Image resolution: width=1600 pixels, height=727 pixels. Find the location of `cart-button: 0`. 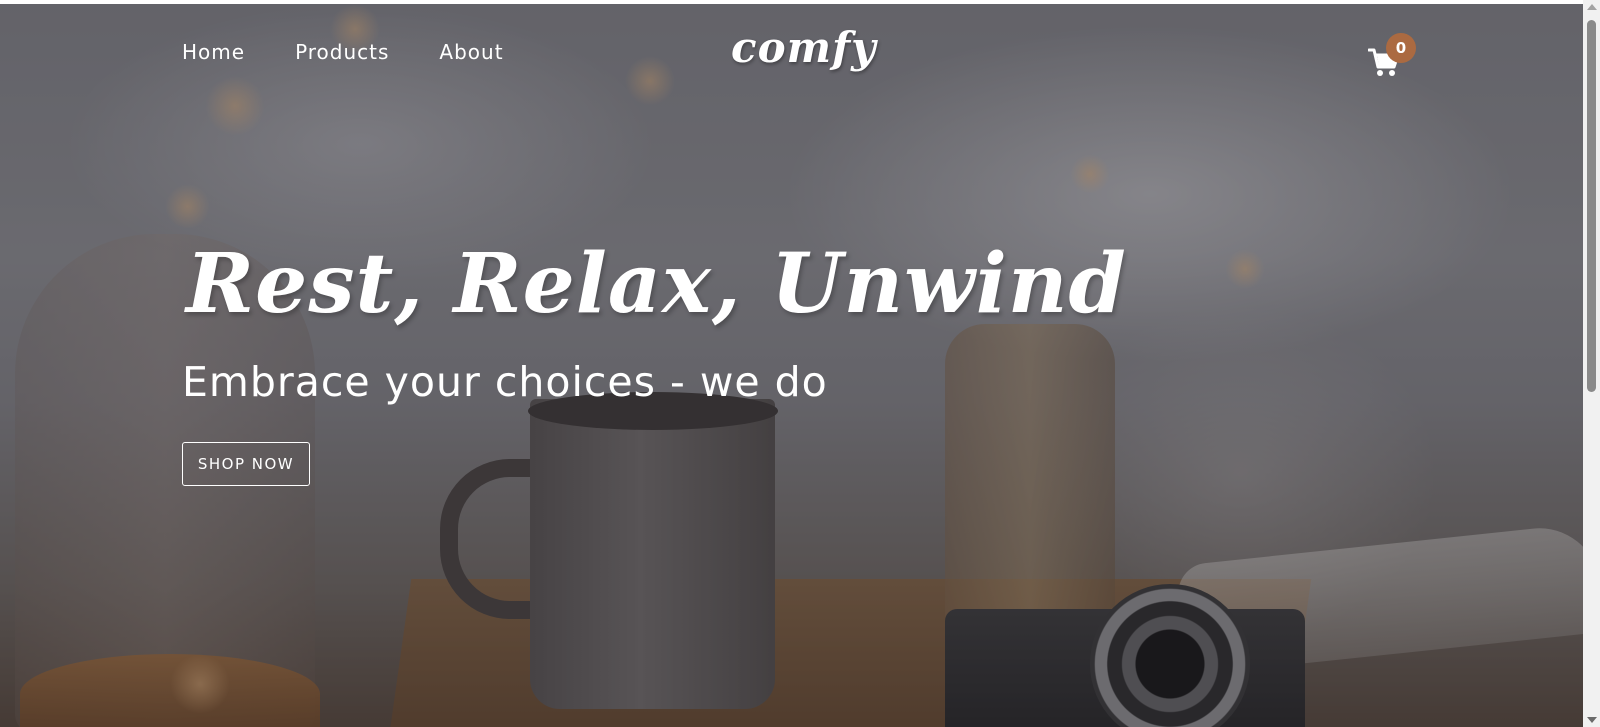

cart-button: 0 is located at coordinates (1392, 56).